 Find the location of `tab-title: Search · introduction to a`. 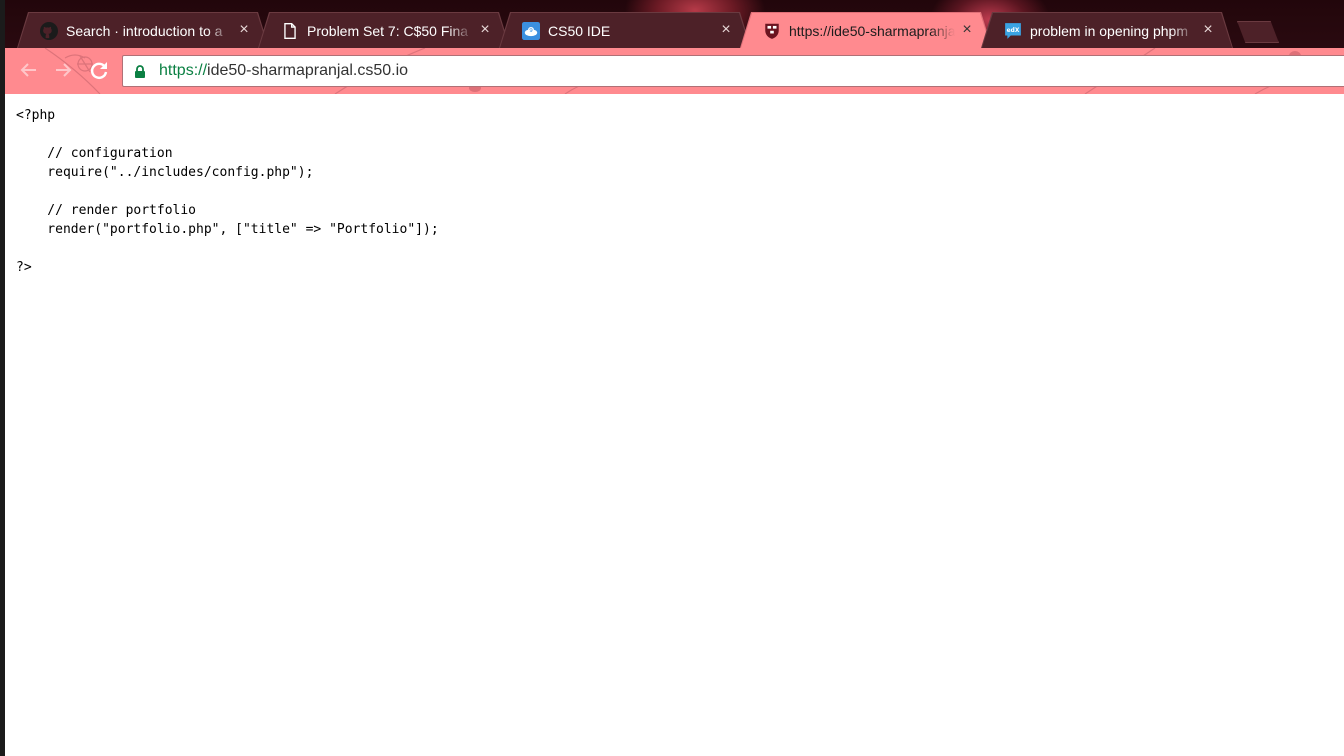

tab-title: Search · introduction to a is located at coordinates (144, 31).